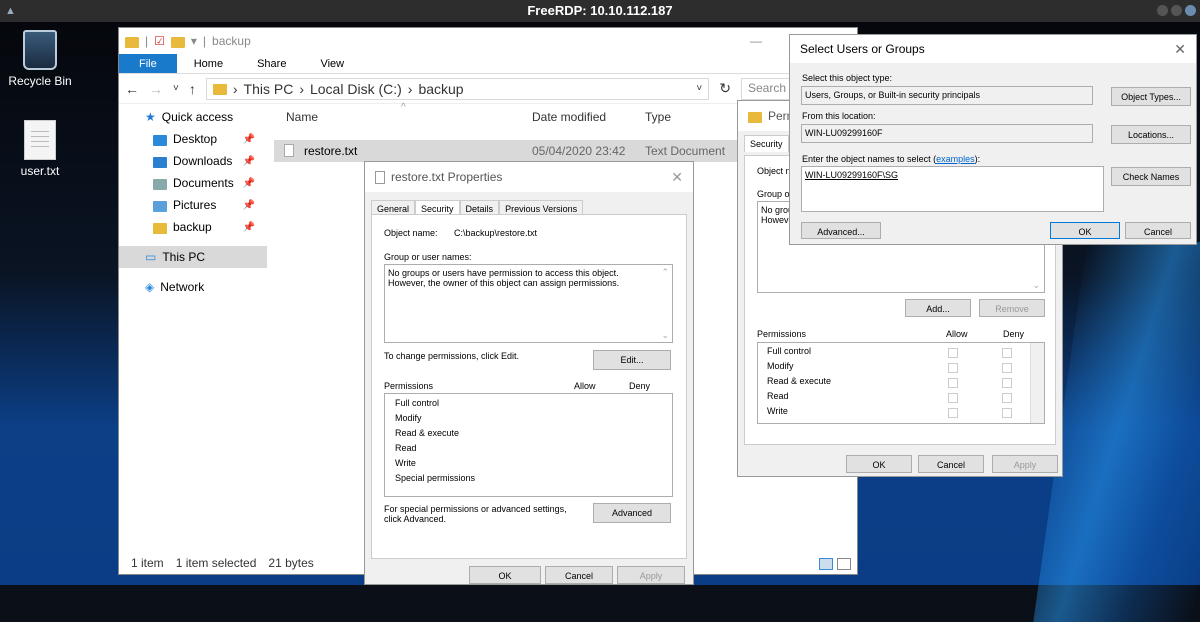 This screenshot has width=1200, height=622. I want to click on breadcrumb-this-pc: This PC, so click(269, 89).